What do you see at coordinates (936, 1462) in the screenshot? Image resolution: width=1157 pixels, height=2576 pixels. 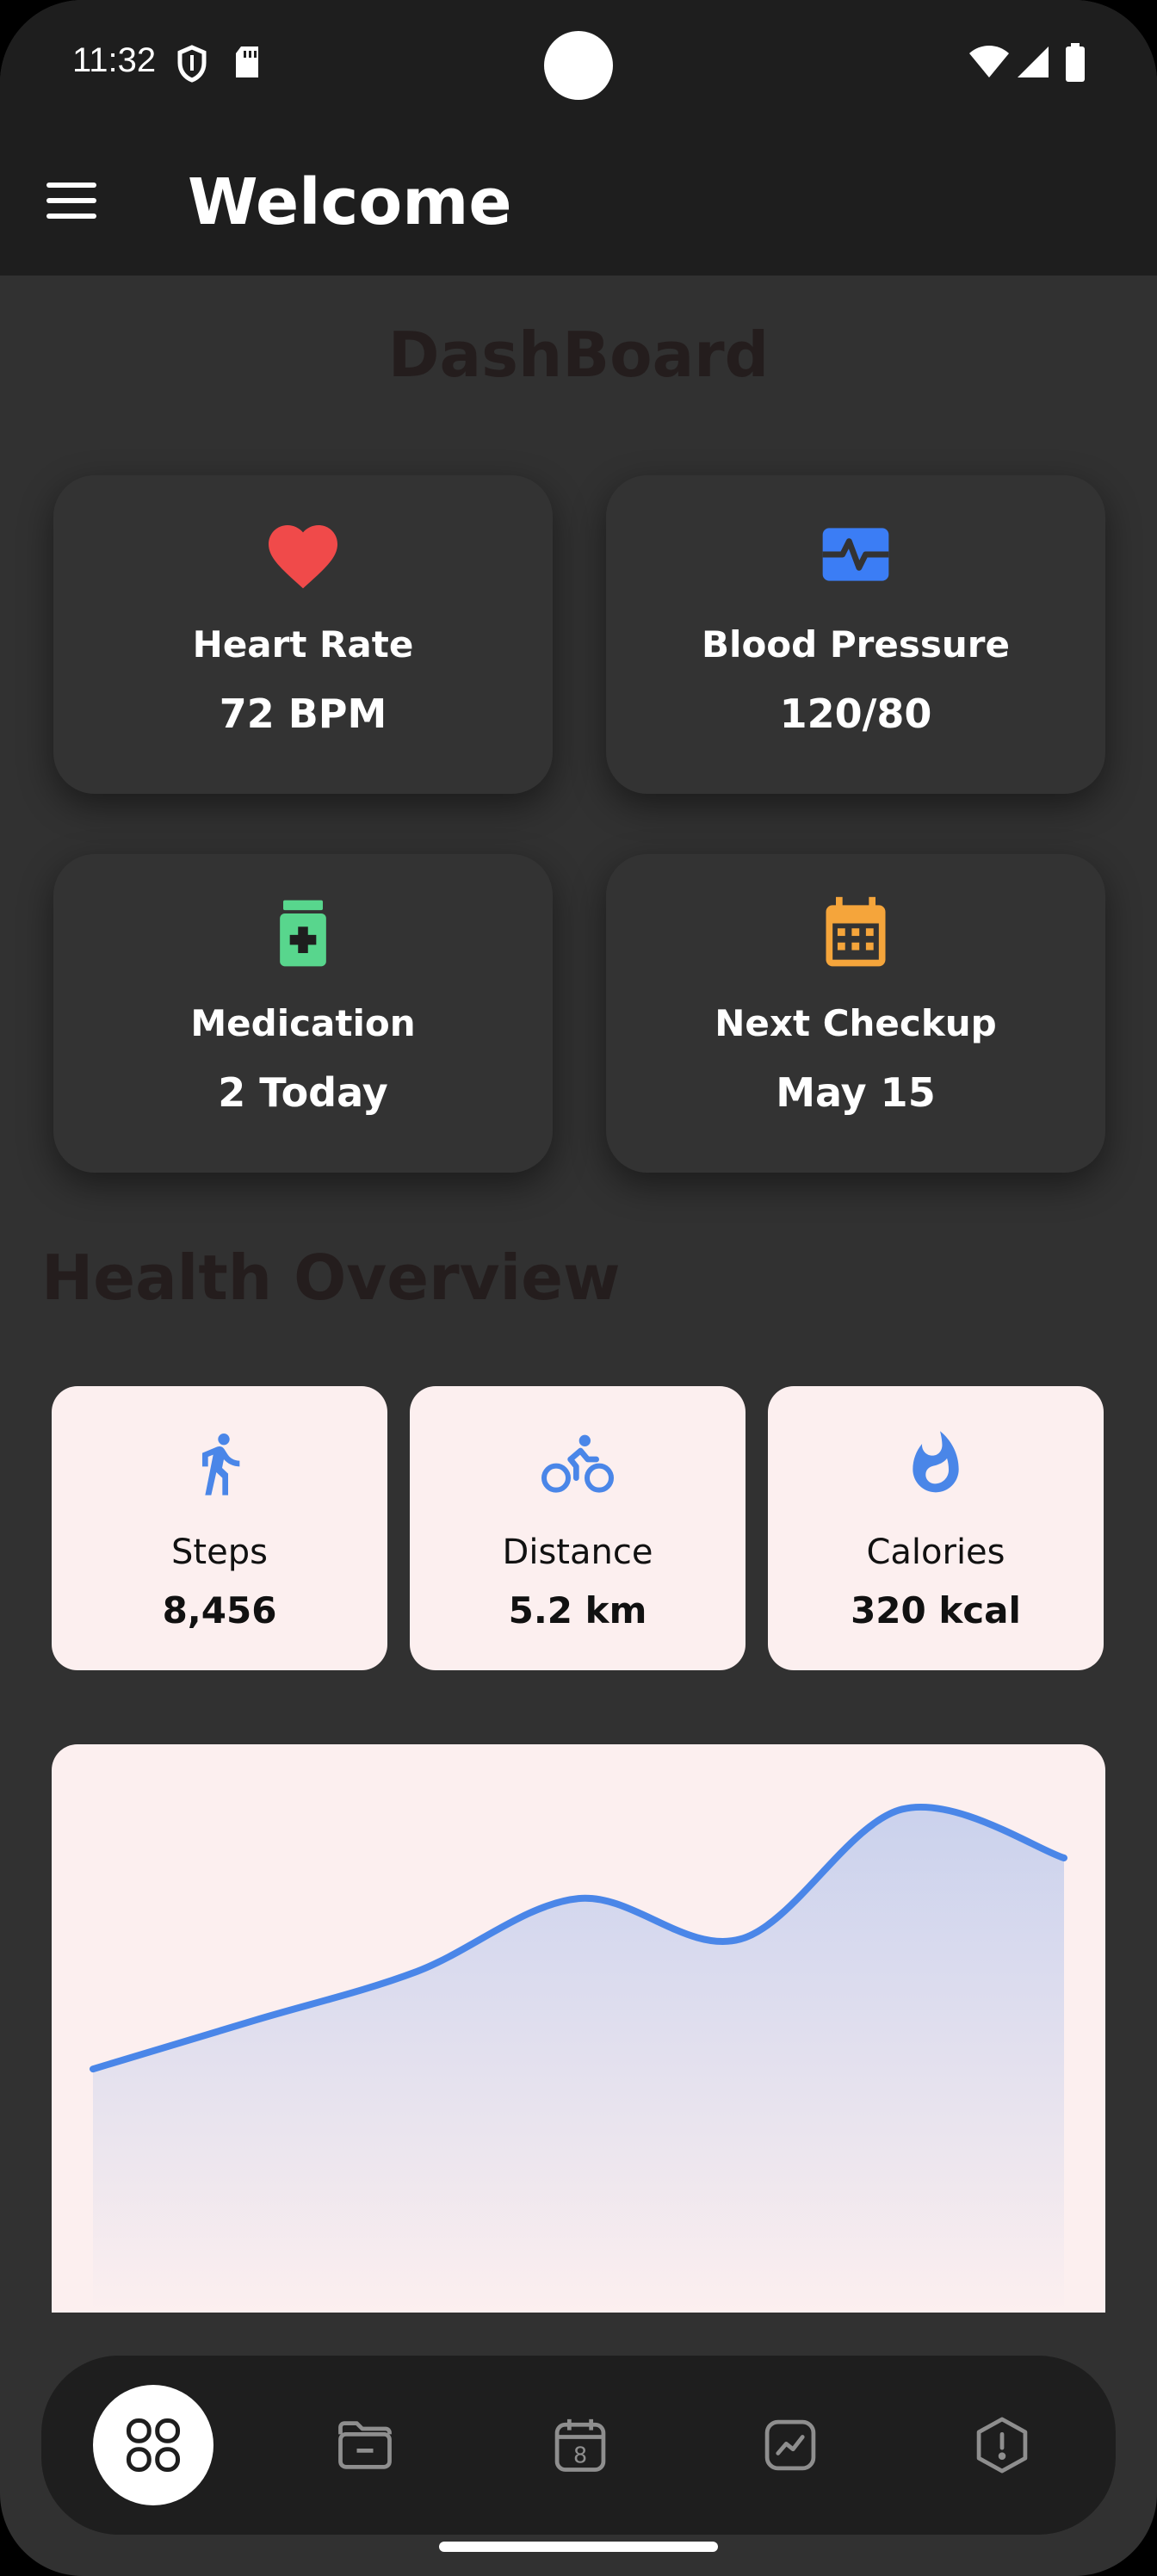 I see `flame-icon` at bounding box center [936, 1462].